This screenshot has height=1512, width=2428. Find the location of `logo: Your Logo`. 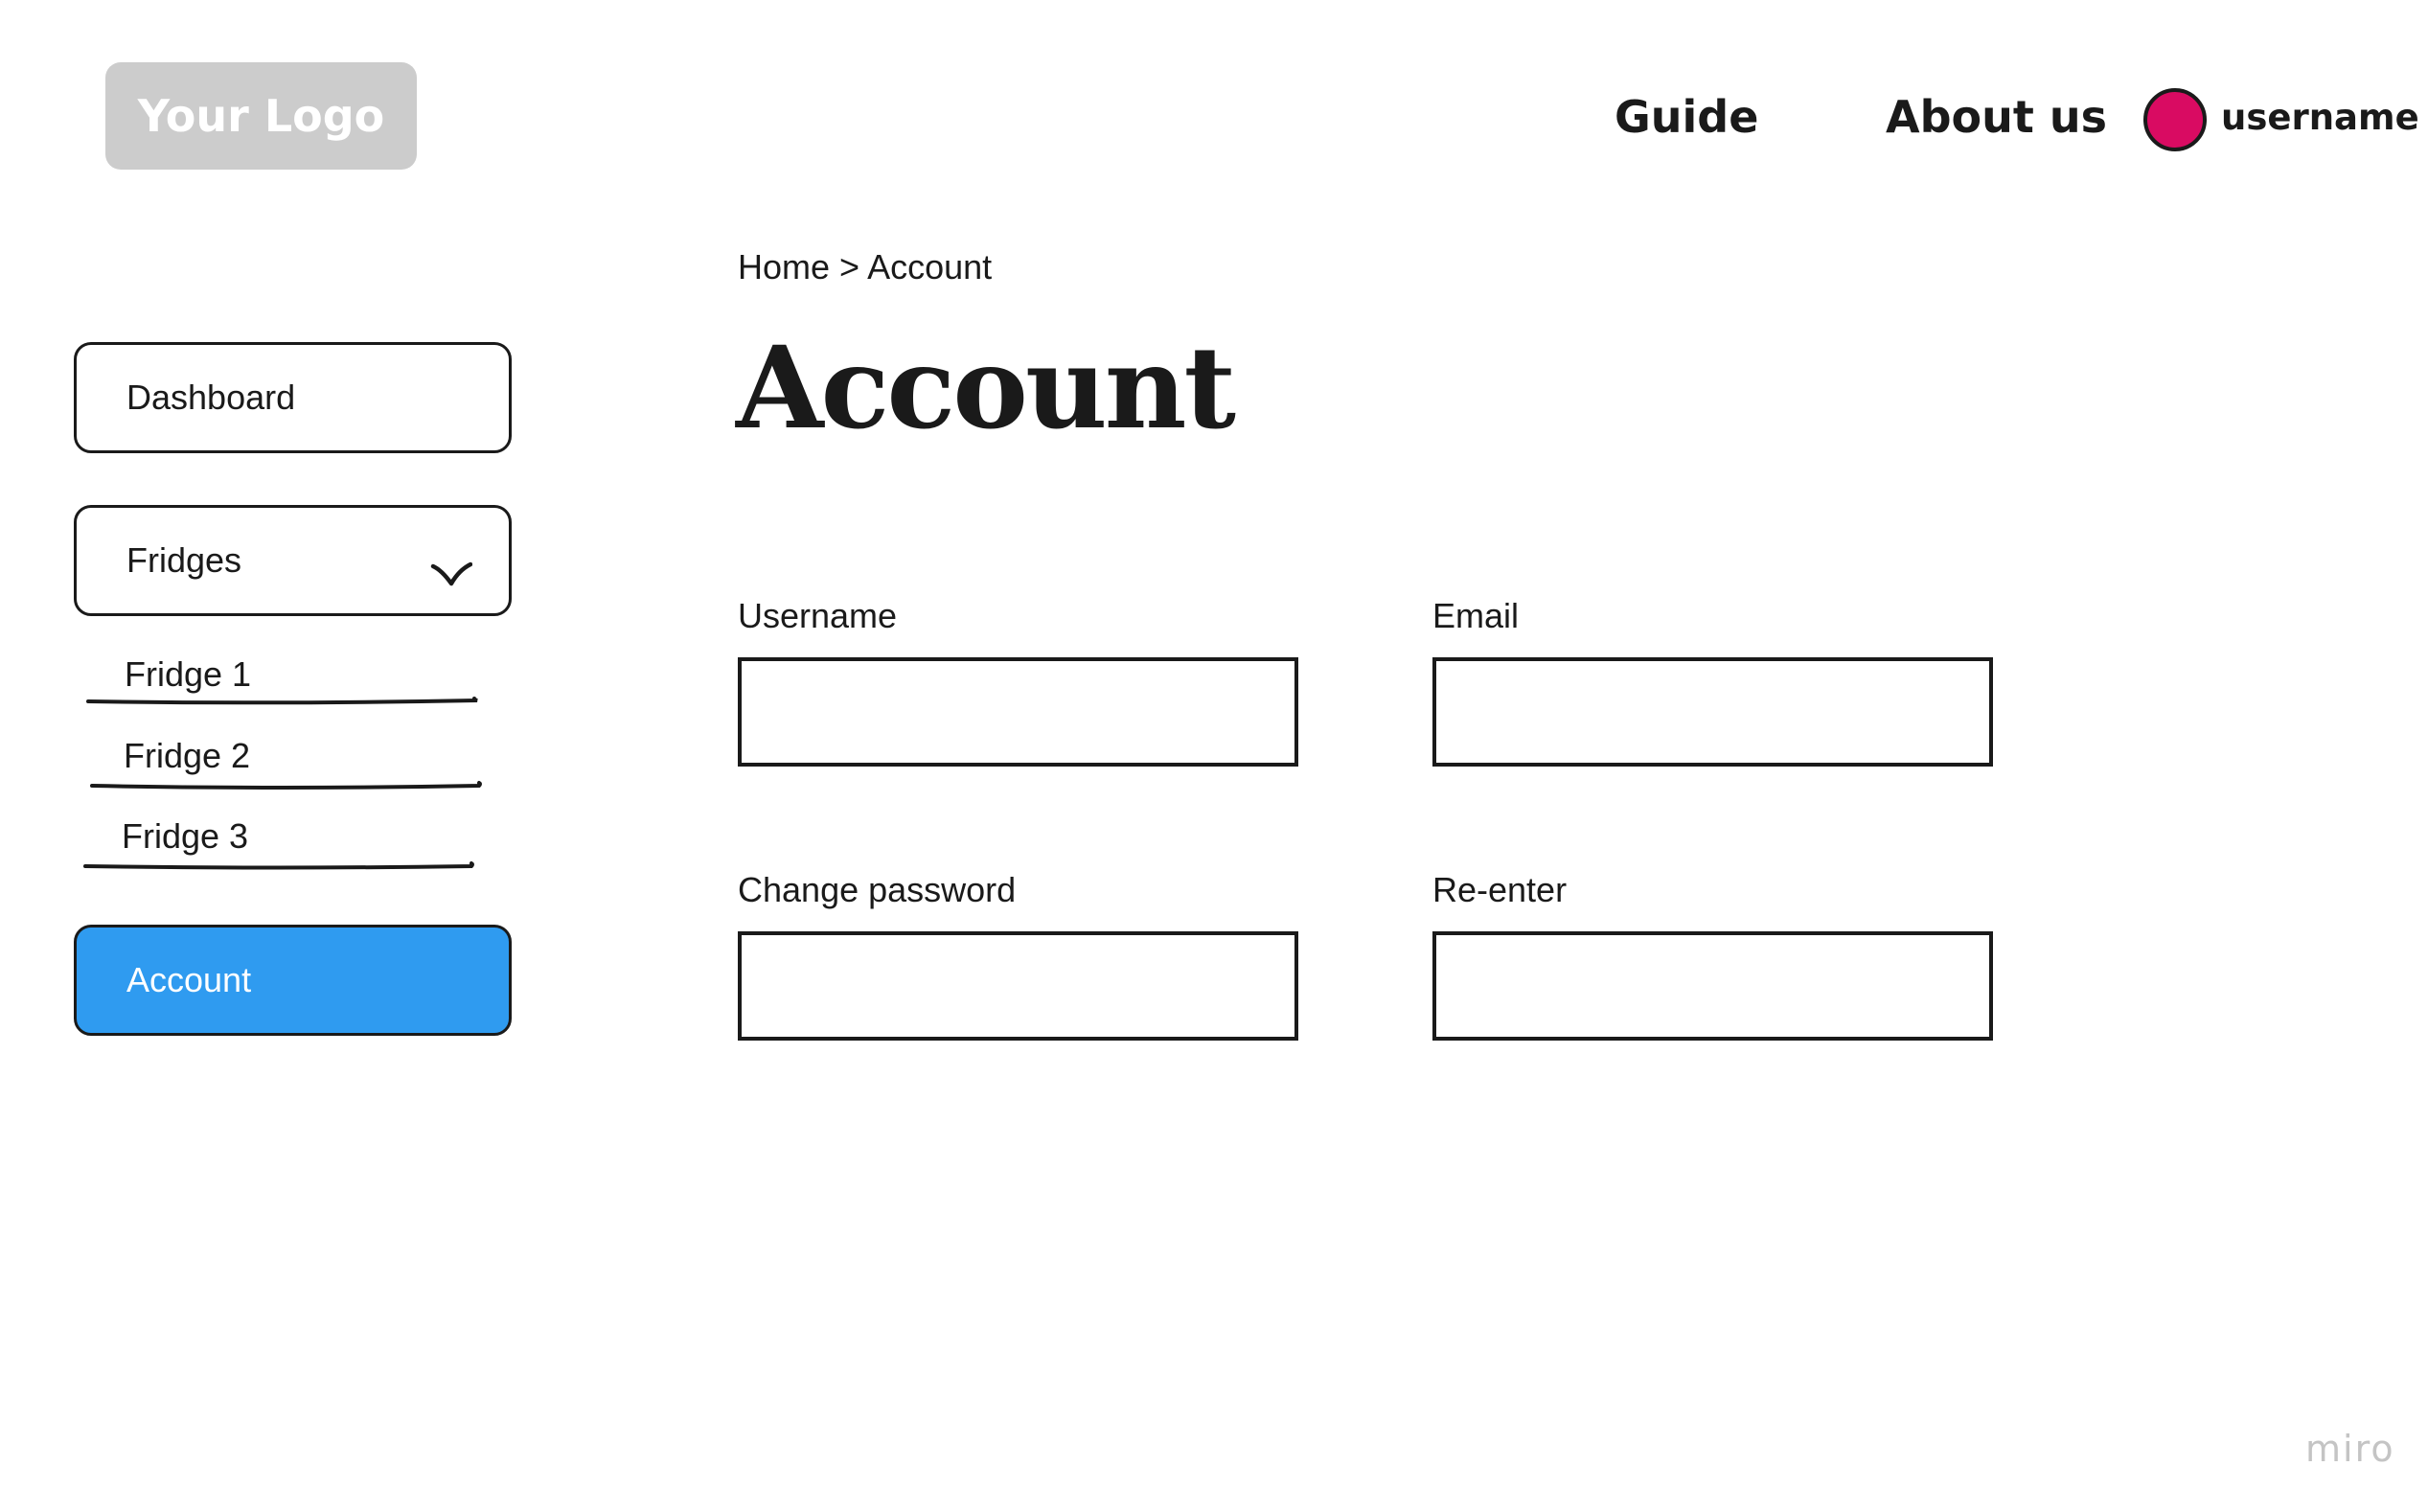

logo: Your Logo is located at coordinates (261, 116).